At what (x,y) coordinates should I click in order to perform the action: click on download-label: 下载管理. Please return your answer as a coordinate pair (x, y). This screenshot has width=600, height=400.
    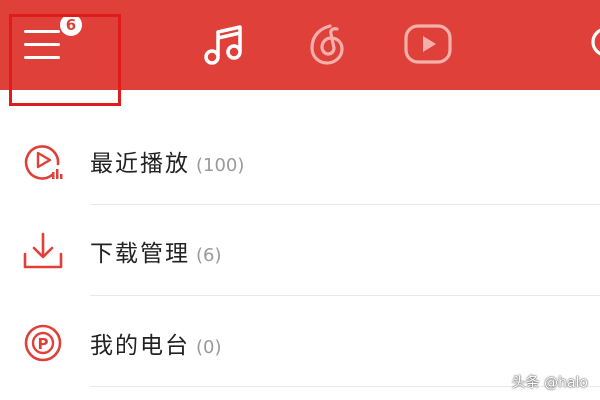
    Looking at the image, I should click on (140, 254).